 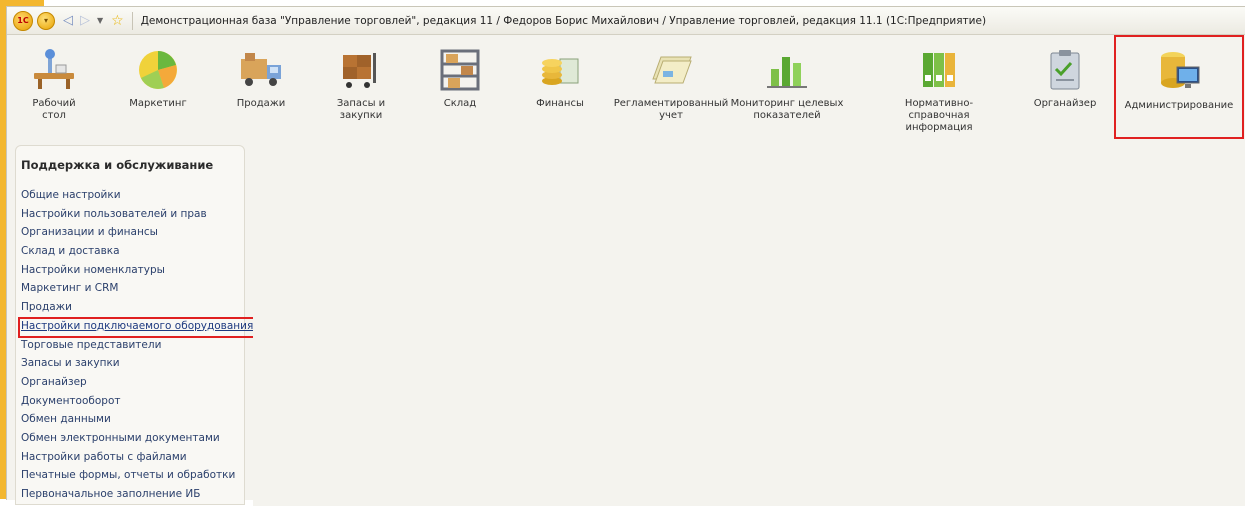 I want to click on binders-icon, so click(x=939, y=70).